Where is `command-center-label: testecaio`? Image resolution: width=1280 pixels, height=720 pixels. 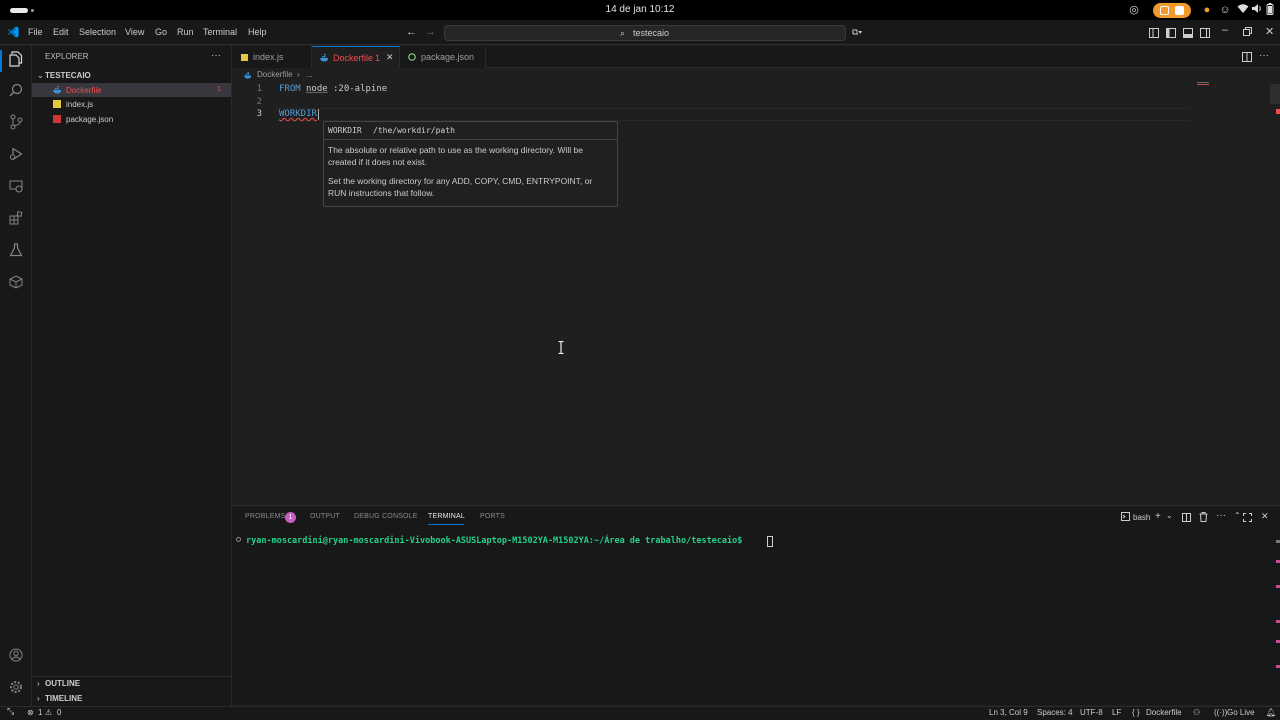 command-center-label: testecaio is located at coordinates (651, 33).